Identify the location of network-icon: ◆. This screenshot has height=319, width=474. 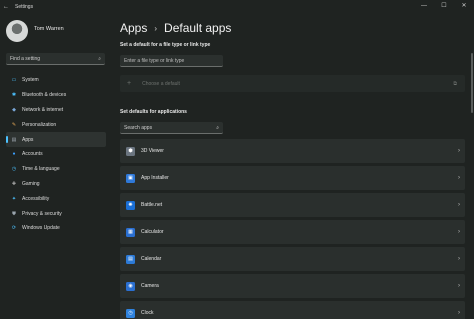
(14, 109).